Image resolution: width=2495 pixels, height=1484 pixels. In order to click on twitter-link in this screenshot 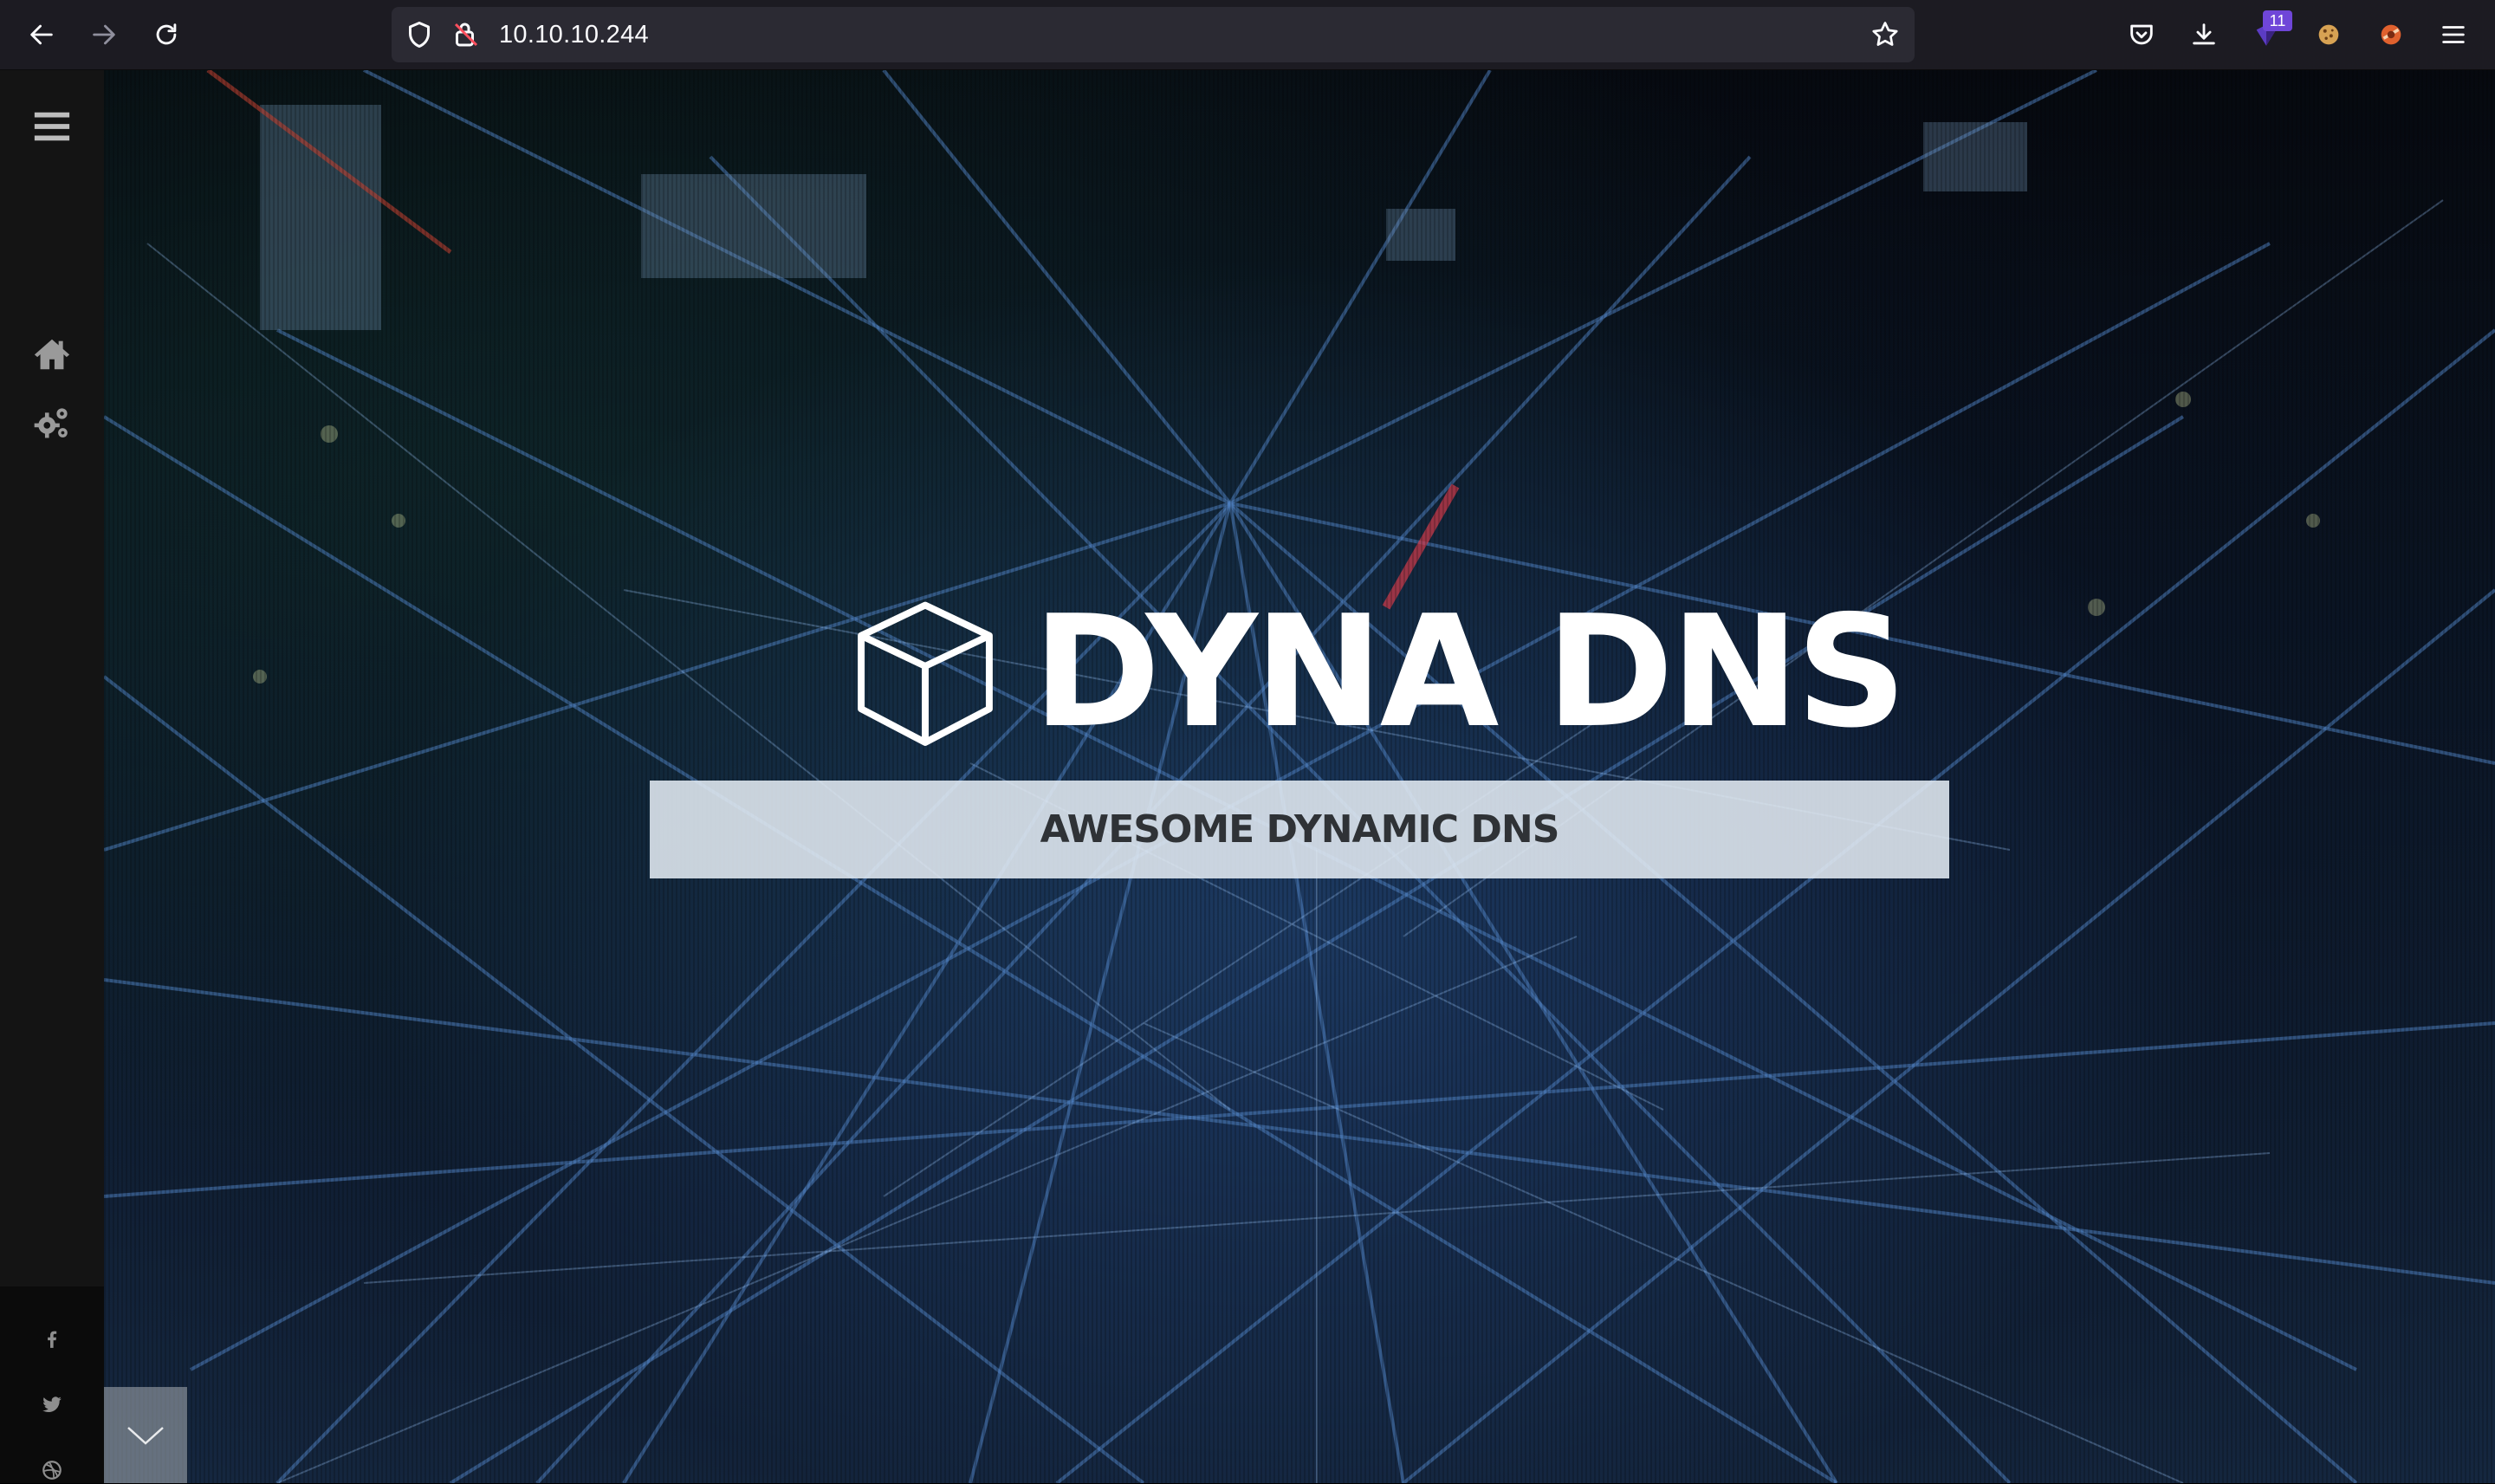, I will do `click(52, 1404)`.